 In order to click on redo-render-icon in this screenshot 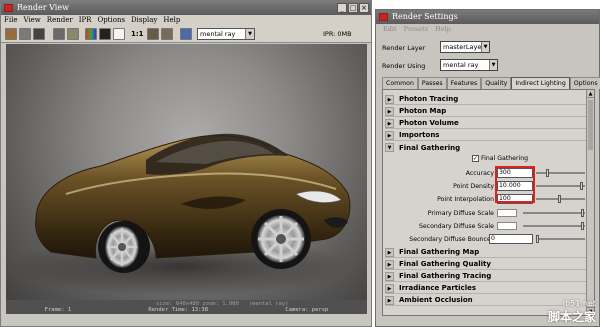, I will do `click(11, 34)`.